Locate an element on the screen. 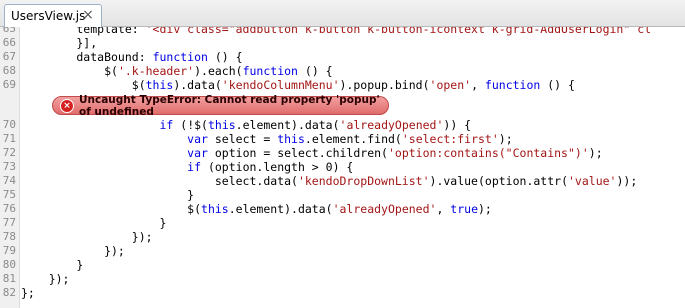  line-number: 80 is located at coordinates (9, 264).